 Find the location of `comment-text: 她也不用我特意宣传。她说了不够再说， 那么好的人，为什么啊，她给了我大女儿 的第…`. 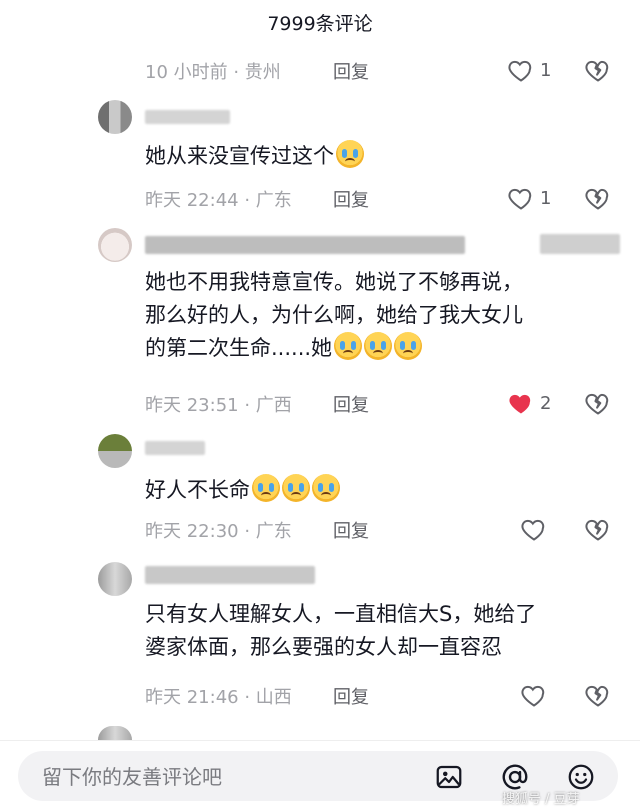

comment-text: 她也不用我特意宣传。她说了不够再说， 那么好的人，为什么啊，她给了我大女儿 的第… is located at coordinates (334, 315).